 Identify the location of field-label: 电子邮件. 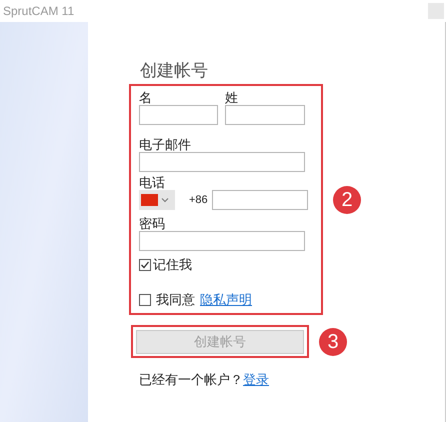
(165, 144).